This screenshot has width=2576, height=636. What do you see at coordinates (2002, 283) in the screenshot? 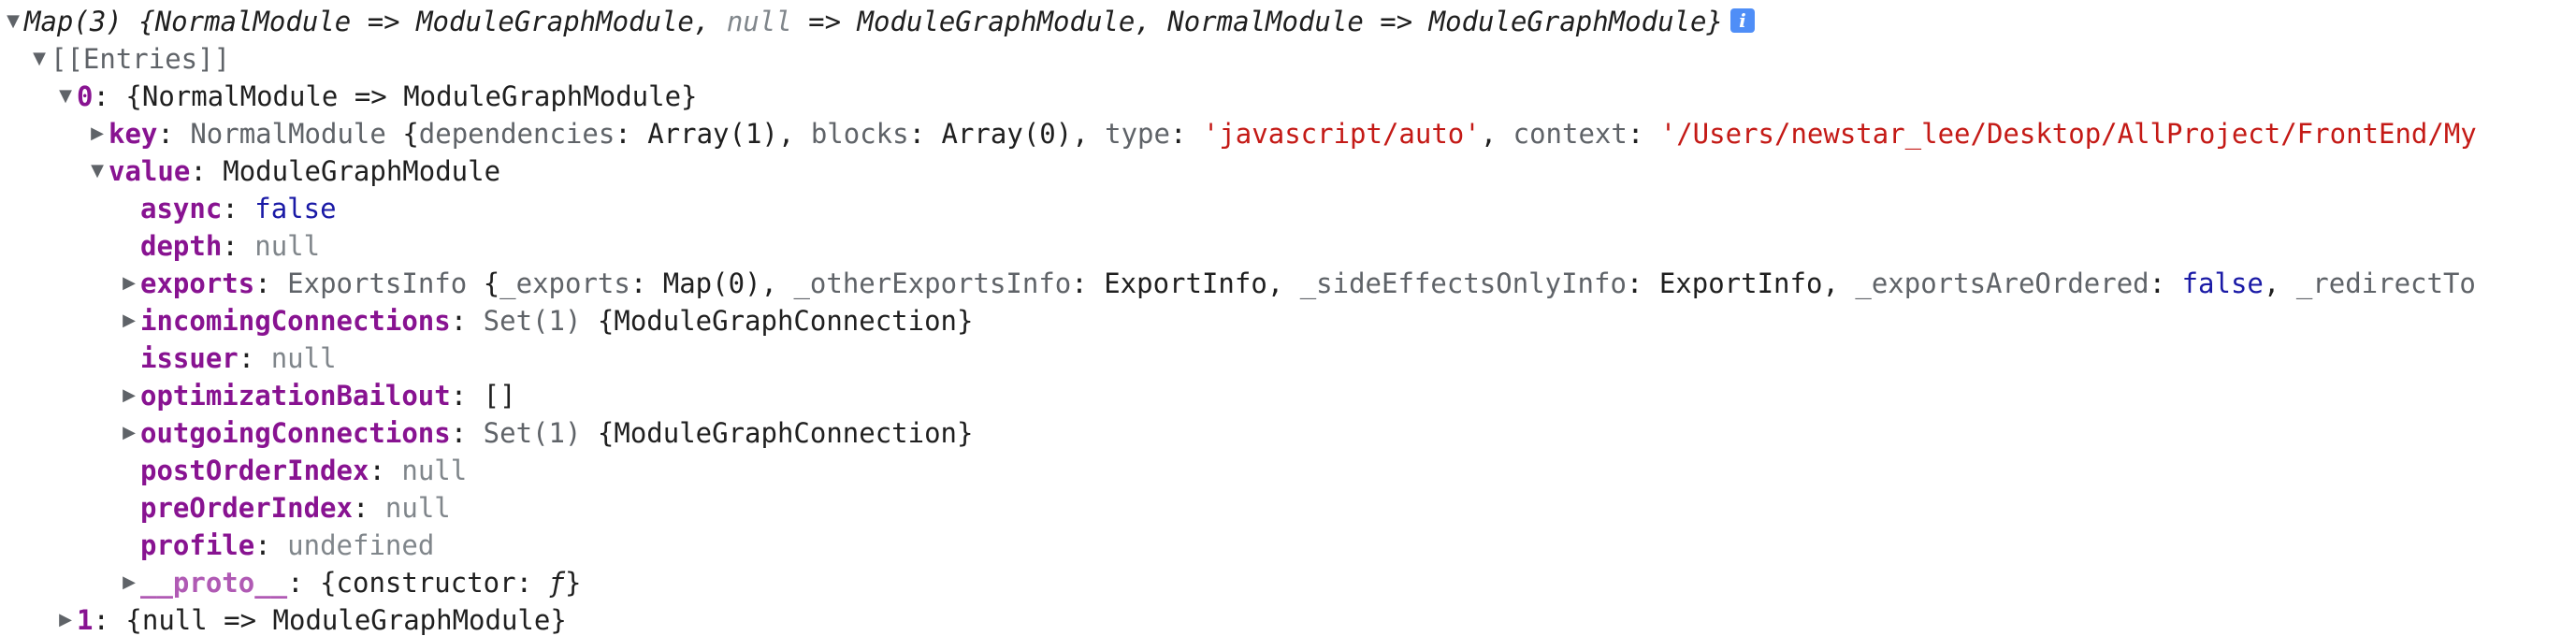
I see `preview-field: _exportsAreOrdered` at bounding box center [2002, 283].